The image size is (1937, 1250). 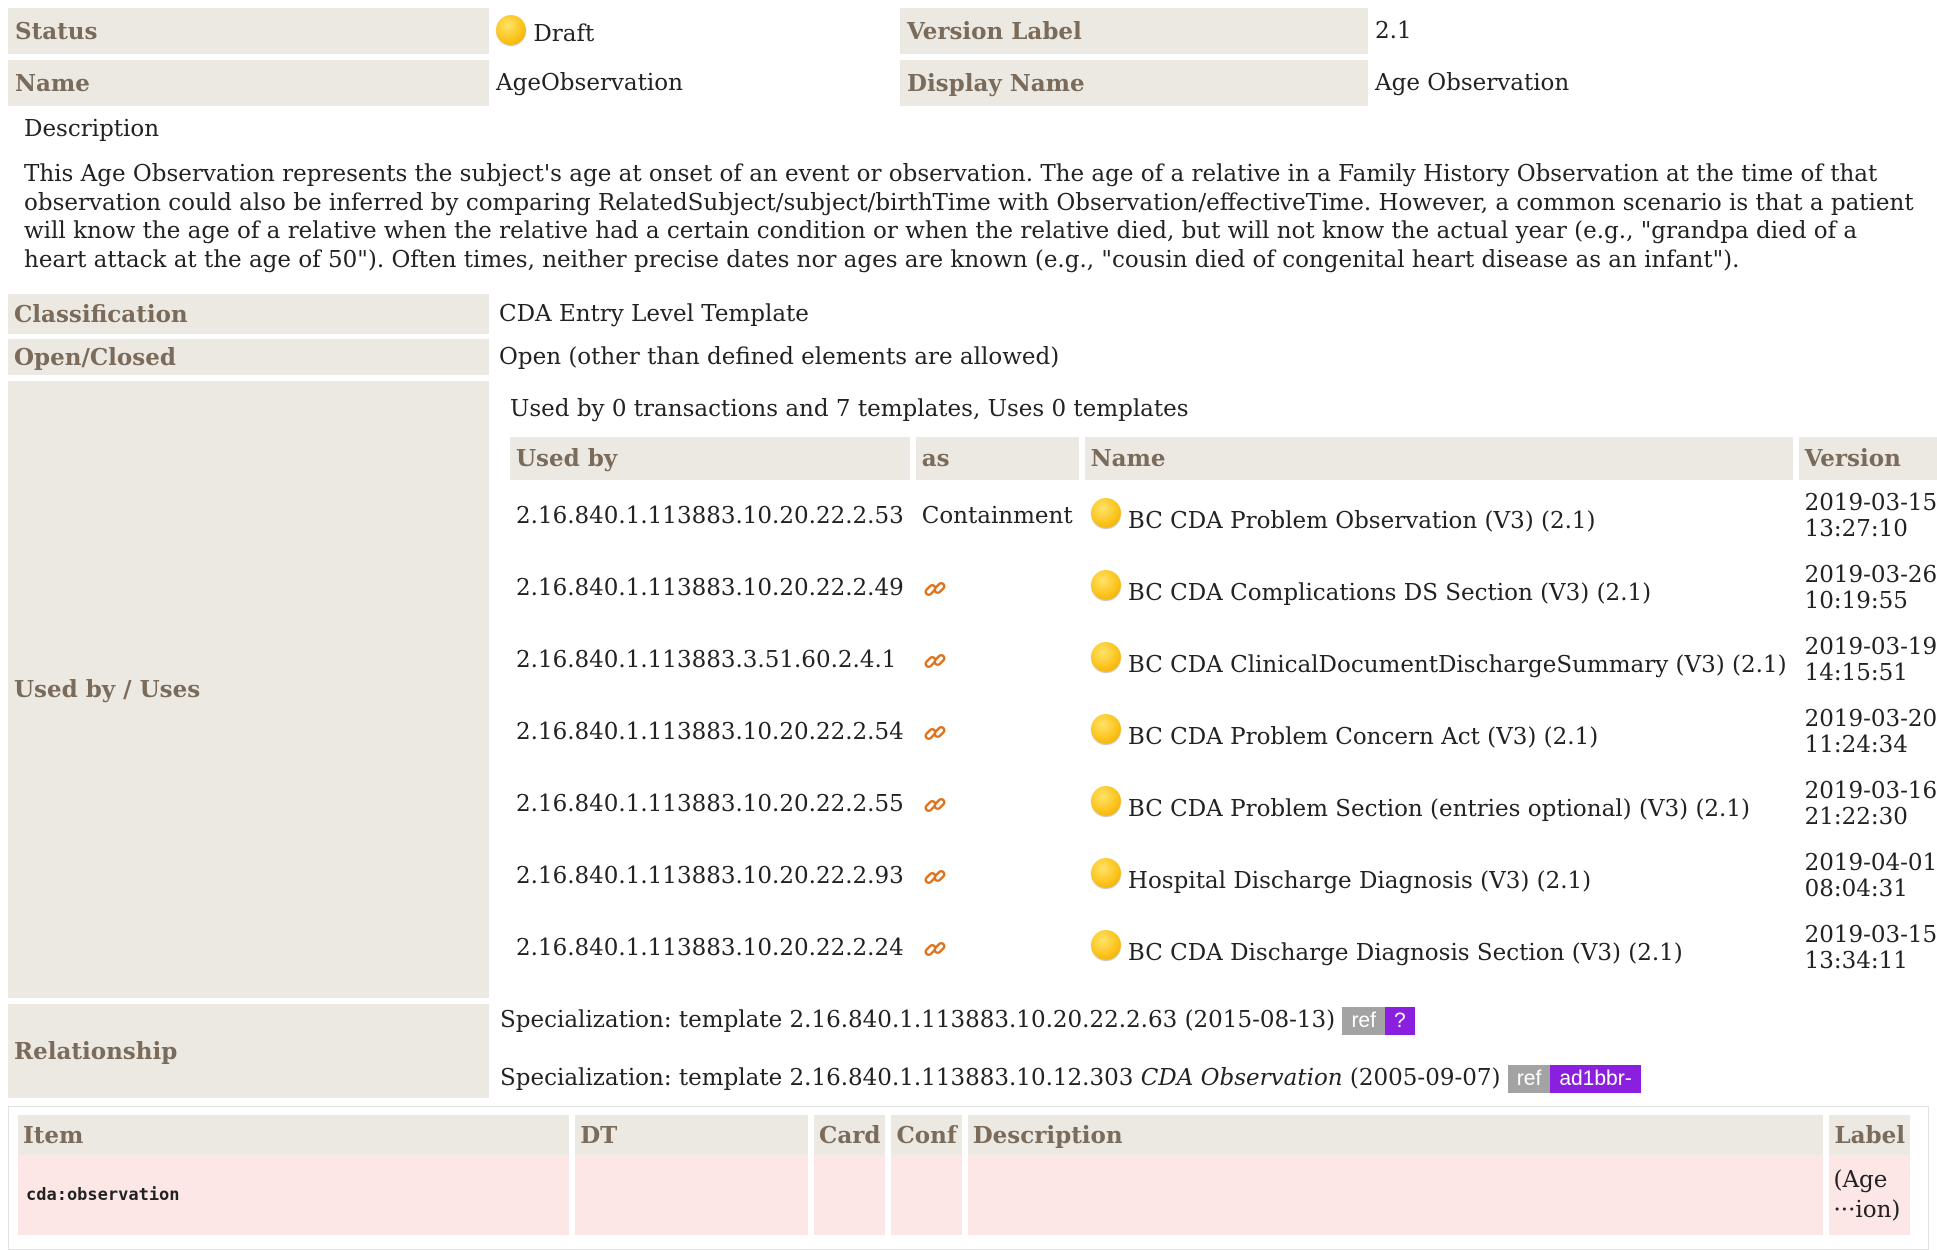 I want to click on specialization-2-name: CDA Observation, so click(x=1242, y=1078).